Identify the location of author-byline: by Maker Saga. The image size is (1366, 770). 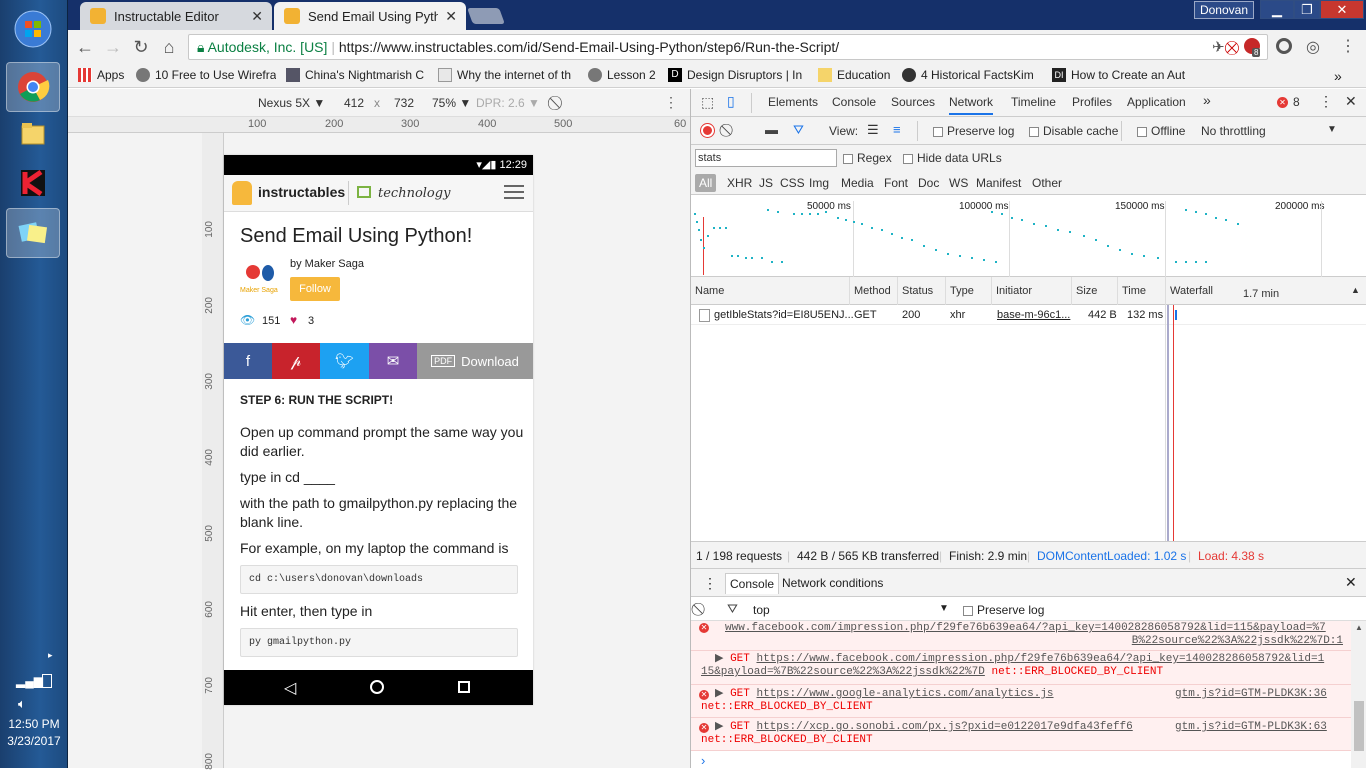
(327, 264).